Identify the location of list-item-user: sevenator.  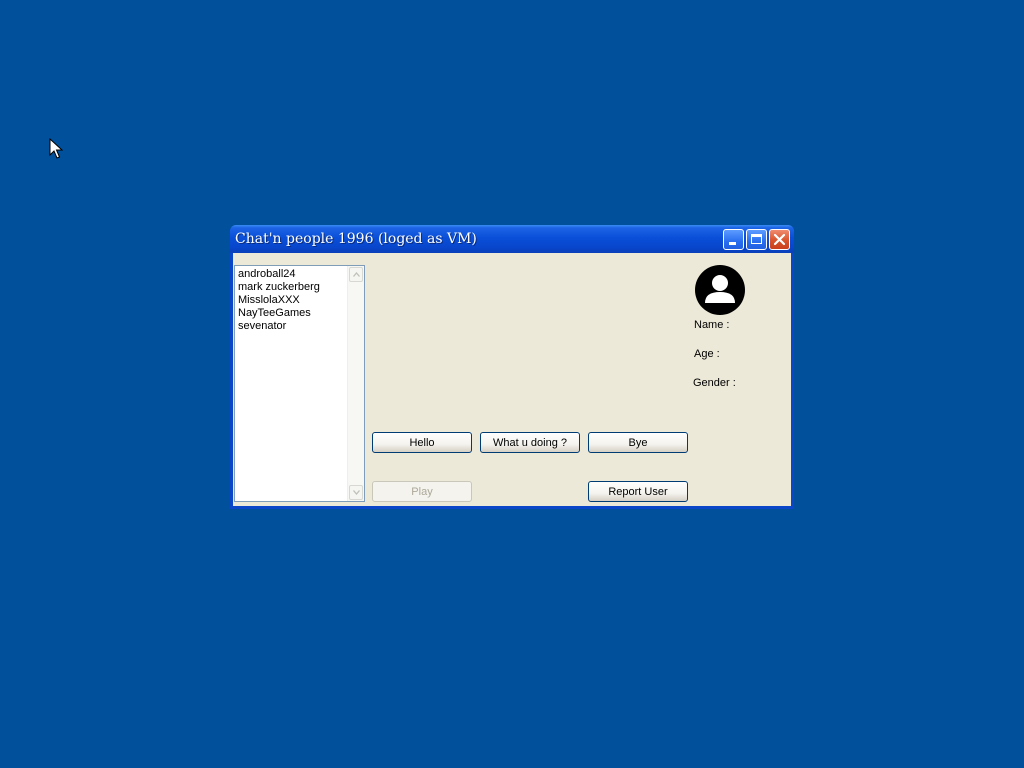
(301, 326).